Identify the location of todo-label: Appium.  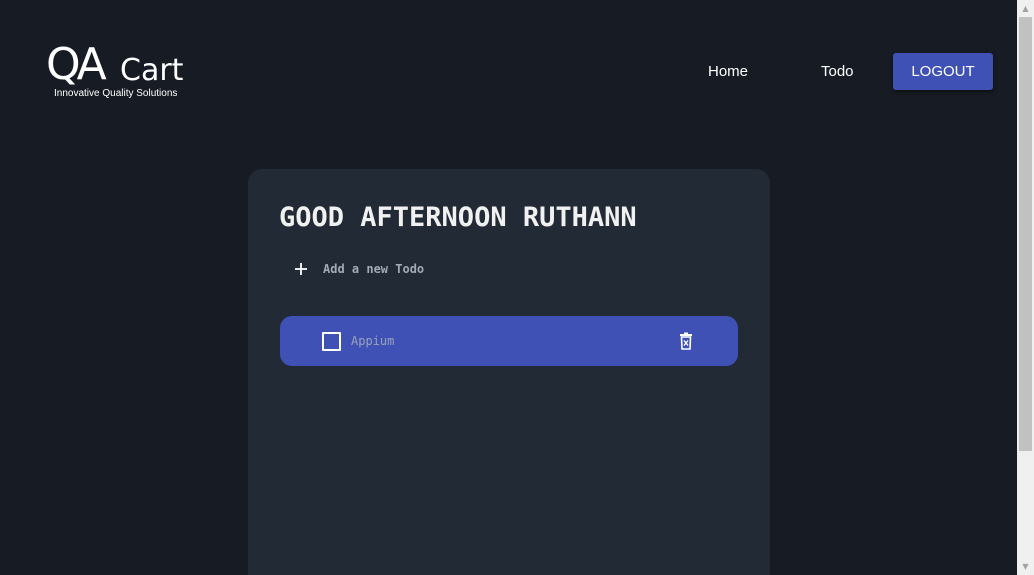
(373, 341).